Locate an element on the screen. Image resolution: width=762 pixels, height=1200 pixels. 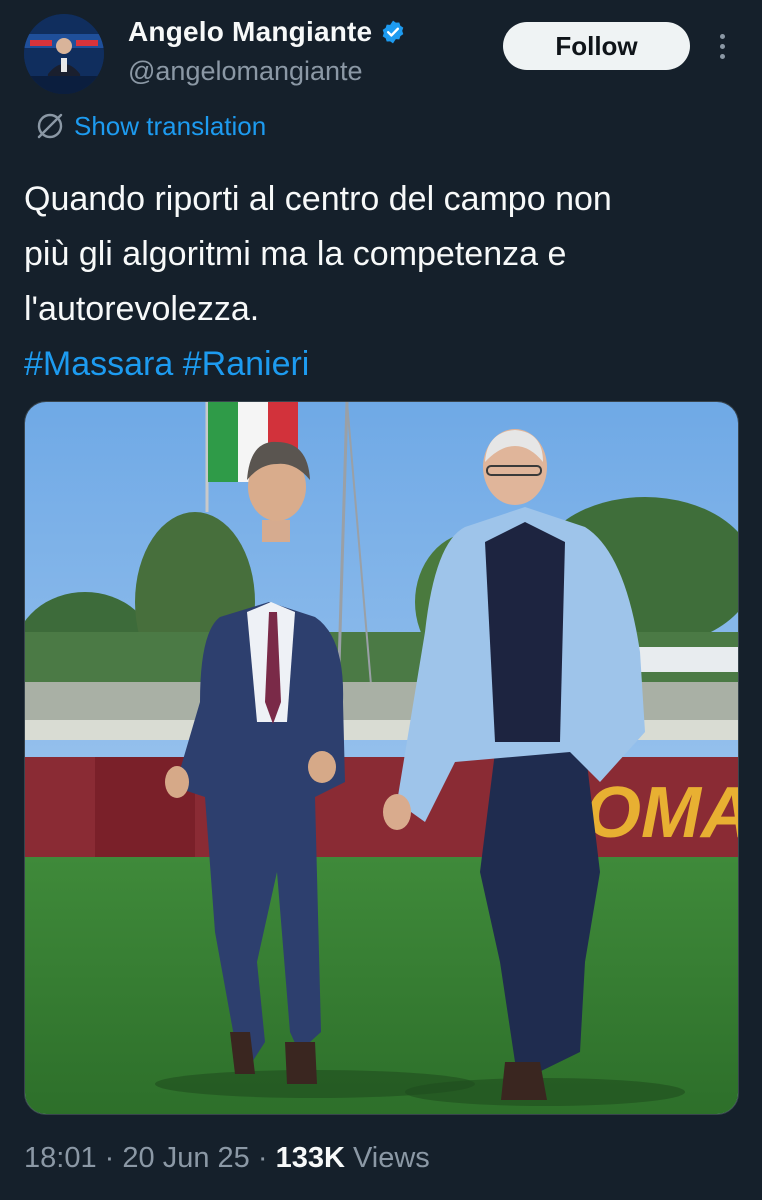
hashtag-massara: #Massara is located at coordinates (98, 364).